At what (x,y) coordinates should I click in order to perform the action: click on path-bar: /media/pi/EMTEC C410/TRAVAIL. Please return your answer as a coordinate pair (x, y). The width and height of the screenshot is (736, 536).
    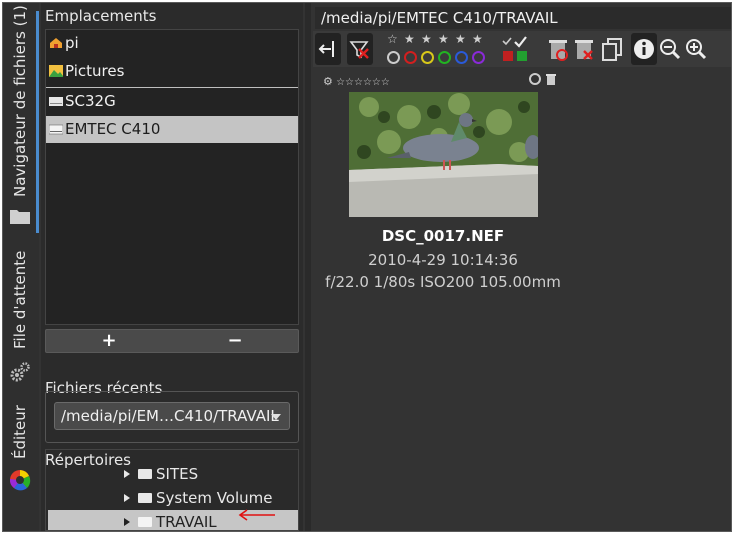
    Looking at the image, I should click on (523, 18).